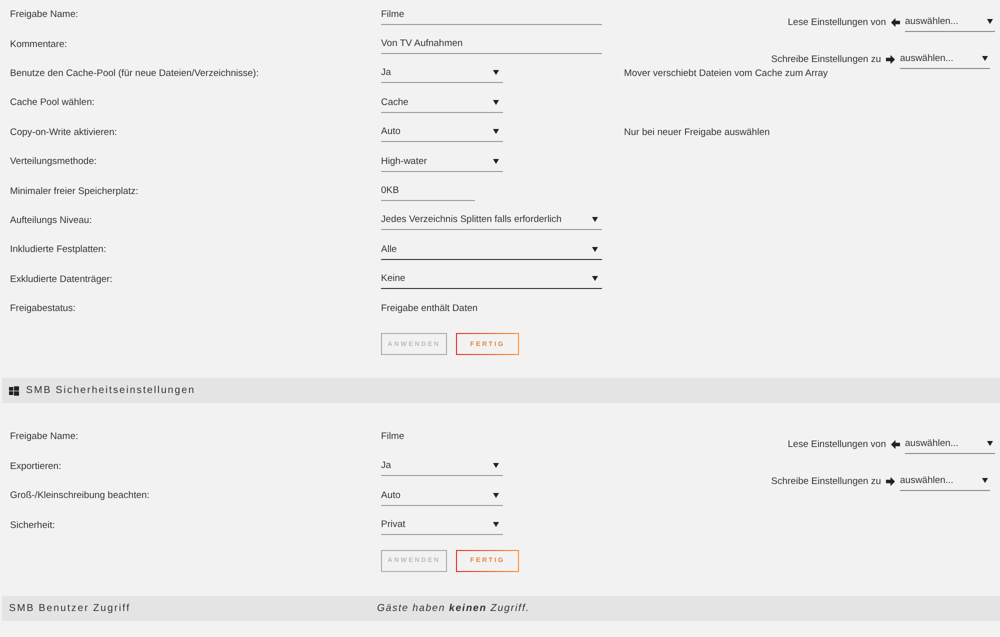  I want to click on select-field: Cache, so click(442, 102).